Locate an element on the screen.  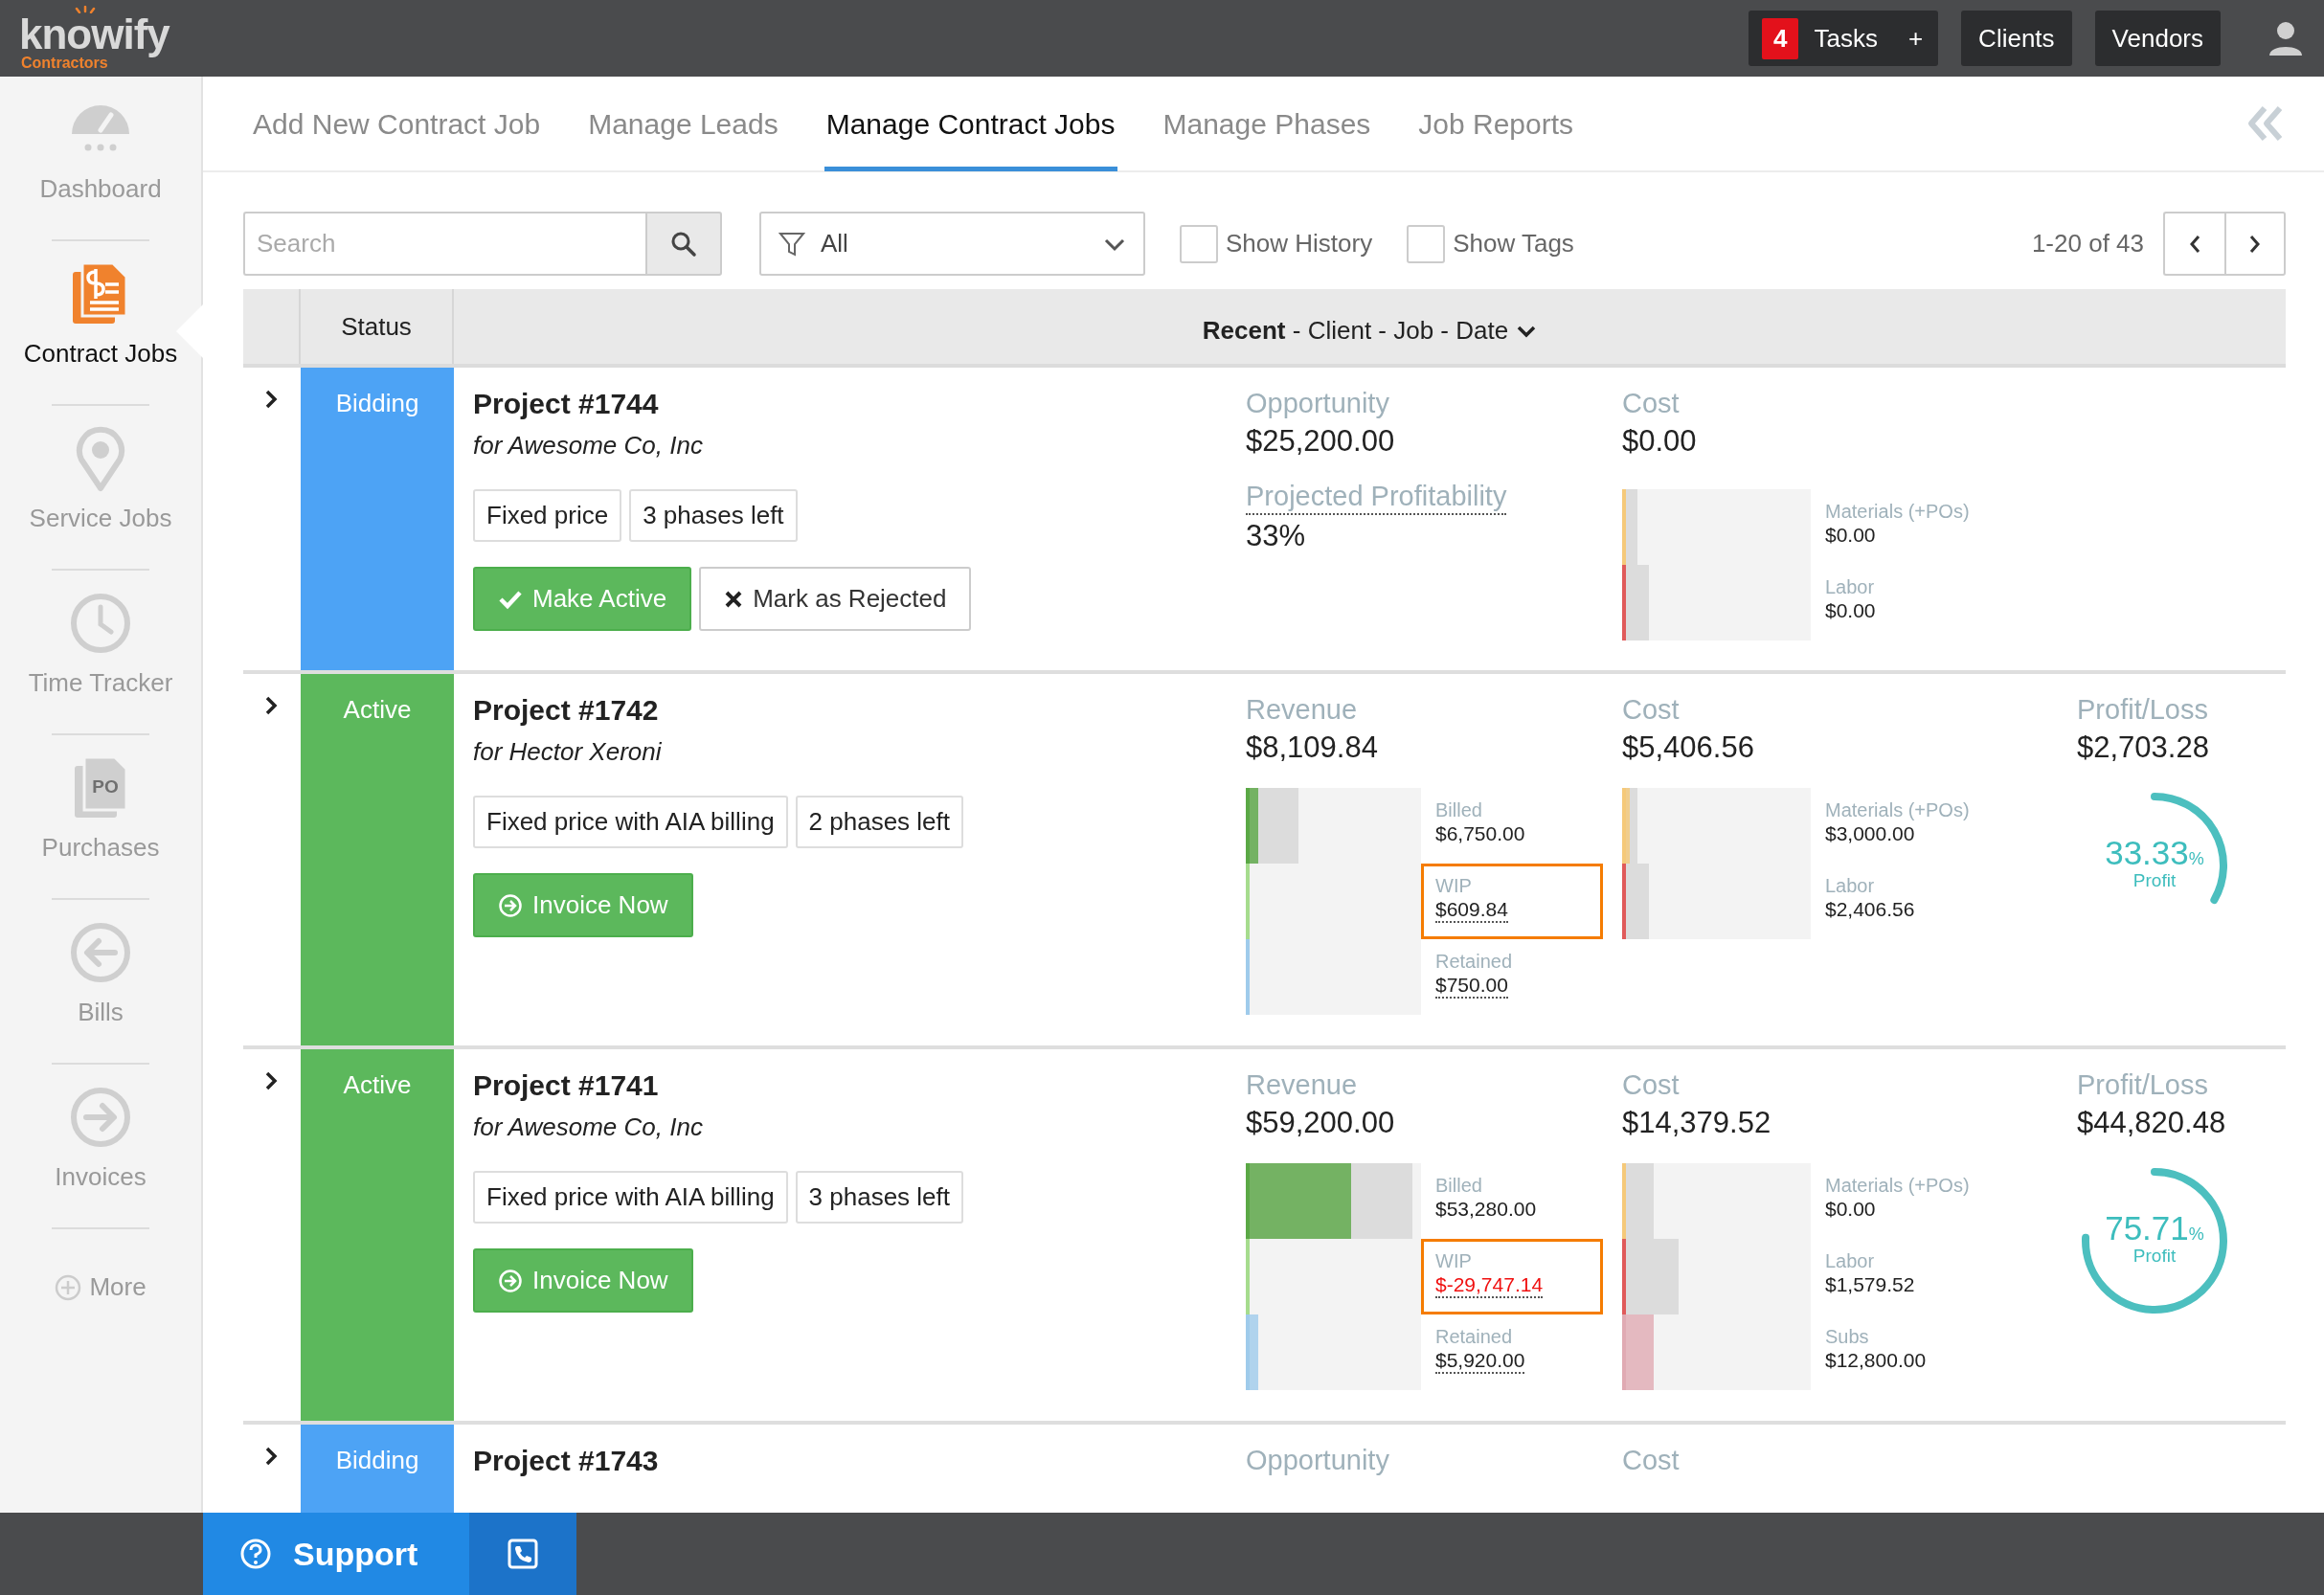
chevron-left-icon is located at coordinates (2194, 245).